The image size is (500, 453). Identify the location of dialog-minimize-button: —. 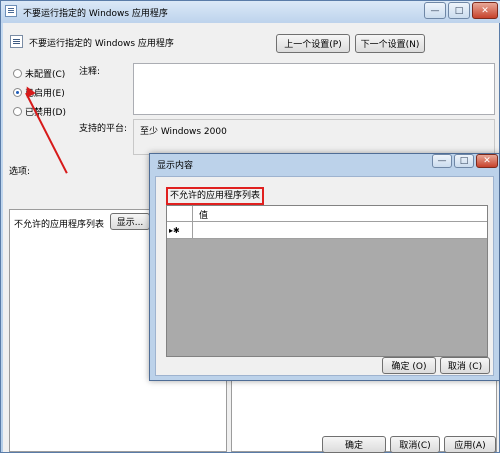
(442, 161).